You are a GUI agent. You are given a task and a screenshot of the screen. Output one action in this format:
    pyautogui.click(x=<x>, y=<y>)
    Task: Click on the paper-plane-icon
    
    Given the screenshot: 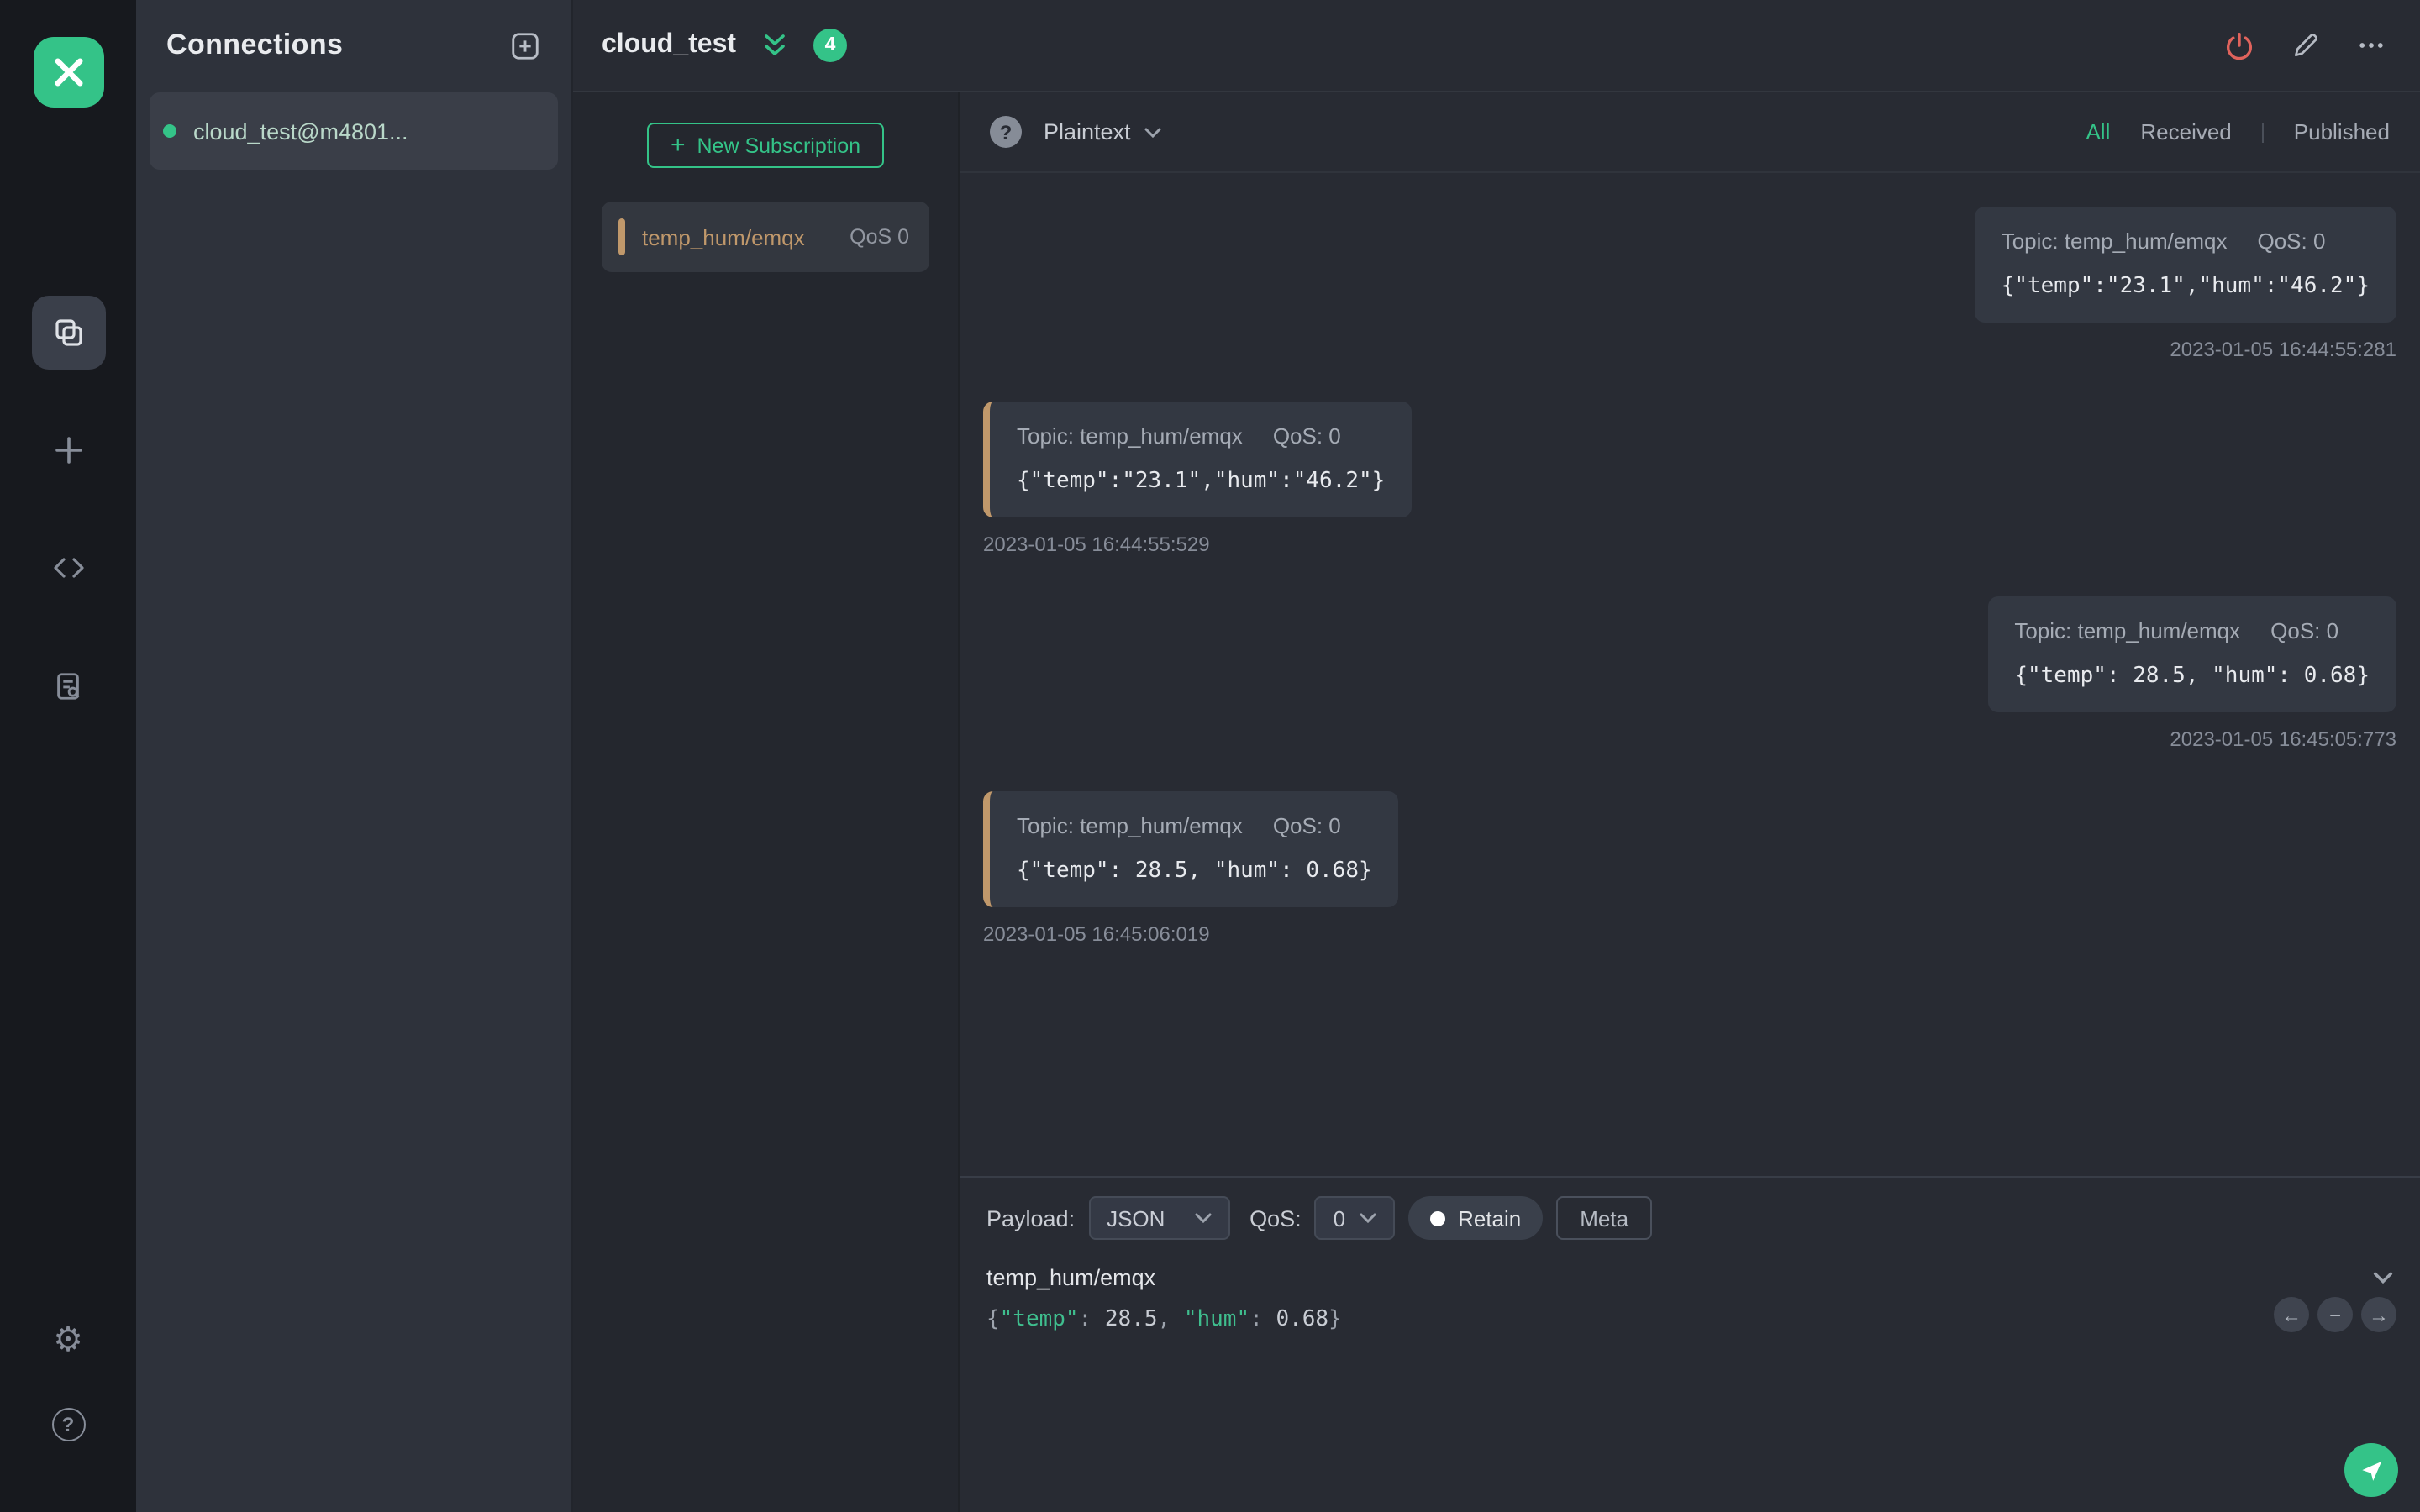 What is the action you would take?
    pyautogui.click(x=2371, y=1470)
    